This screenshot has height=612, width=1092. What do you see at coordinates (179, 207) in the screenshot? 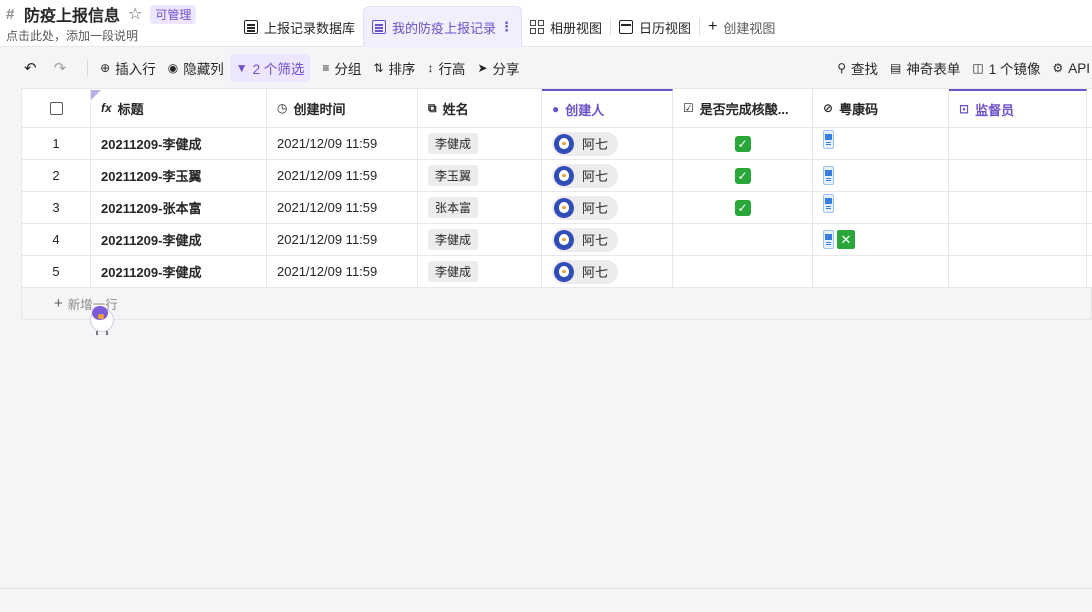
I see `title-cell: 20211209-张本富` at bounding box center [179, 207].